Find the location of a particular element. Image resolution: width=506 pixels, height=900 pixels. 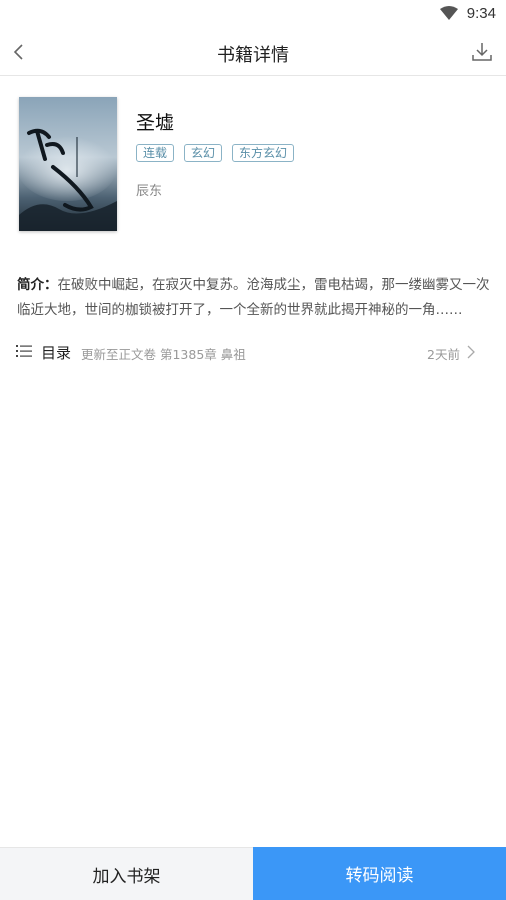

intro-label: 简介： is located at coordinates (37, 285).